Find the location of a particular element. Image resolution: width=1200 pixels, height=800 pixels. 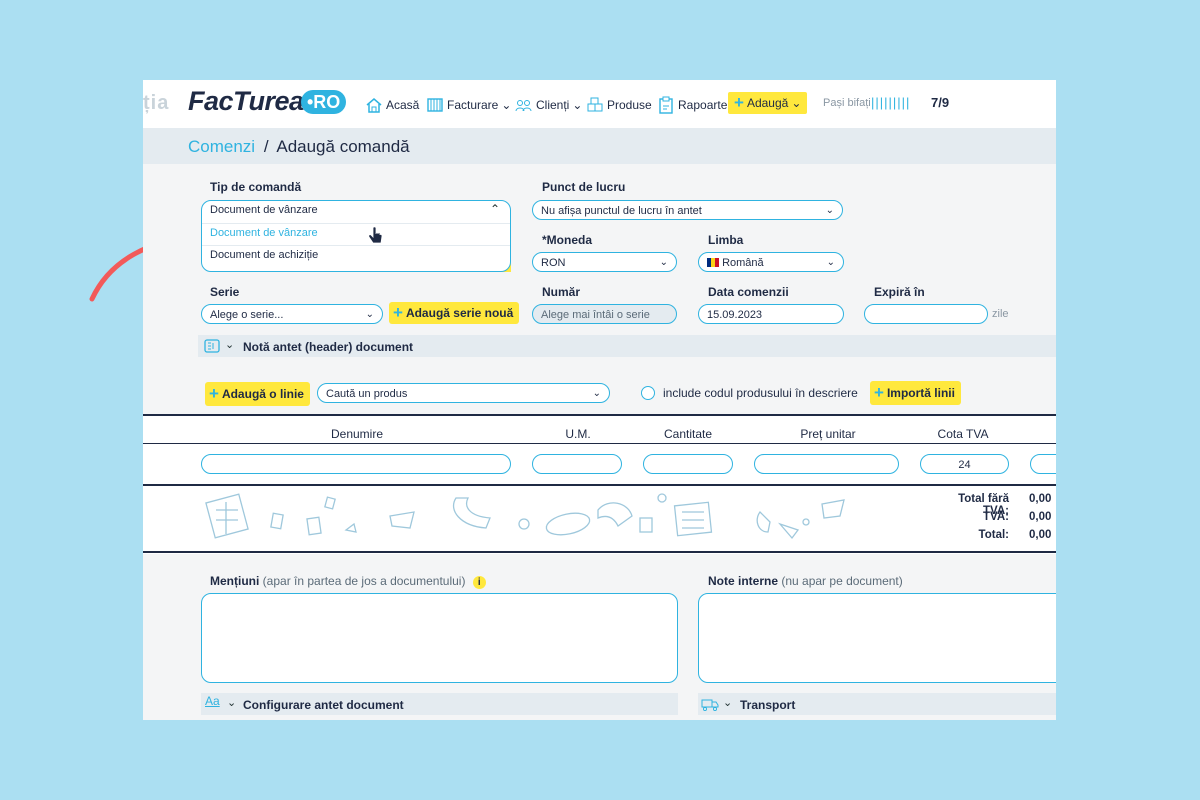

internal-notes-label-row: Note interne (nu apar pe document) is located at coordinates (805, 581).